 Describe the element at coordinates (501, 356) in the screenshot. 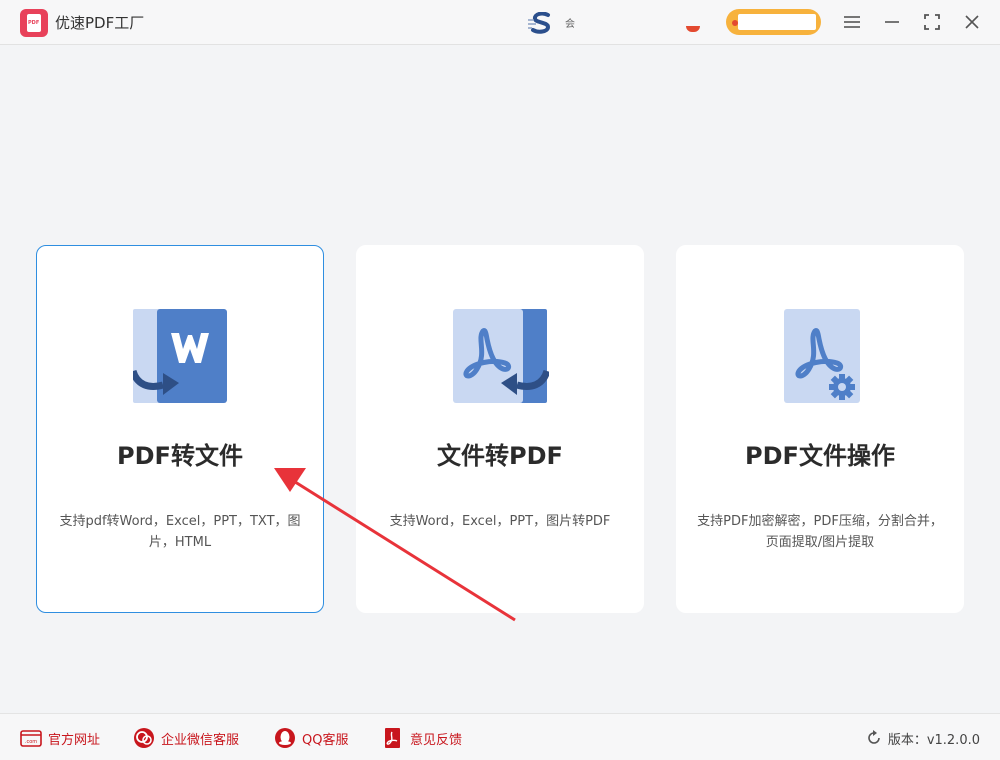

I see `file-to-pdf-icon` at that location.